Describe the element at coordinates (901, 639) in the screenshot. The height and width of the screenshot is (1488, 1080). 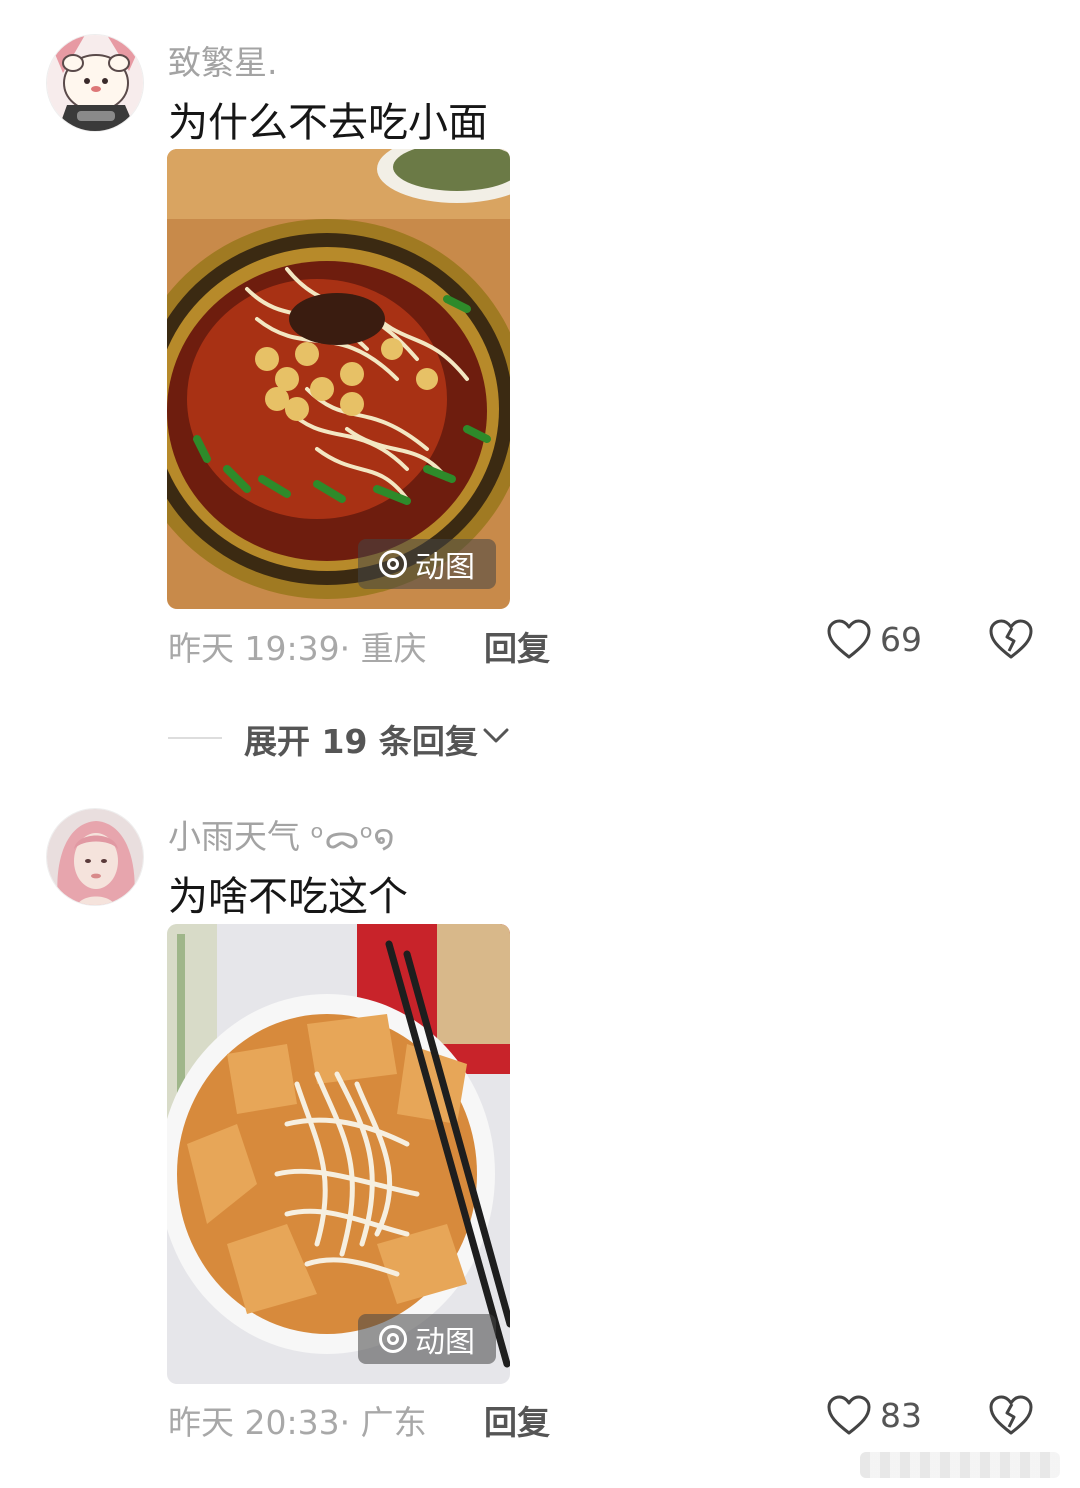
I see `like-count: 69` at that location.